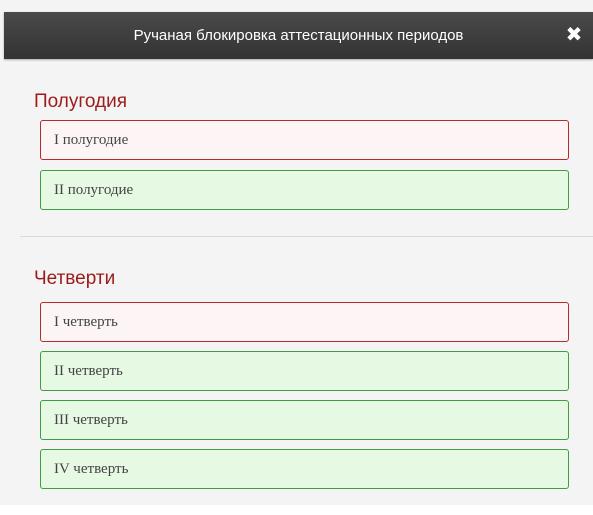  Describe the element at coordinates (75, 278) in the screenshot. I see `quarters-section-title: Четверти` at that location.